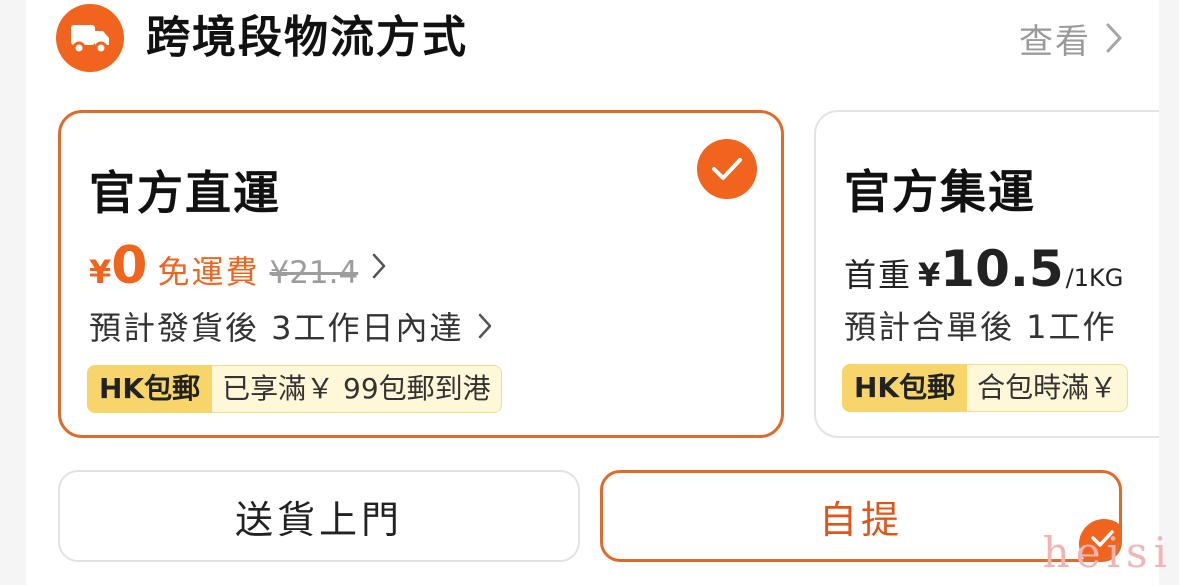 This screenshot has height=585, width=1179. What do you see at coordinates (1107, 552) in the screenshot?
I see `watermark: heisi` at bounding box center [1107, 552].